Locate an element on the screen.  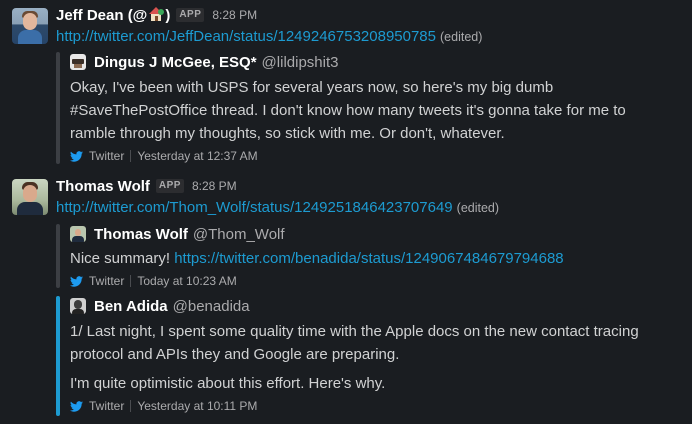
house-emoji-icon is located at coordinates (157, 14).